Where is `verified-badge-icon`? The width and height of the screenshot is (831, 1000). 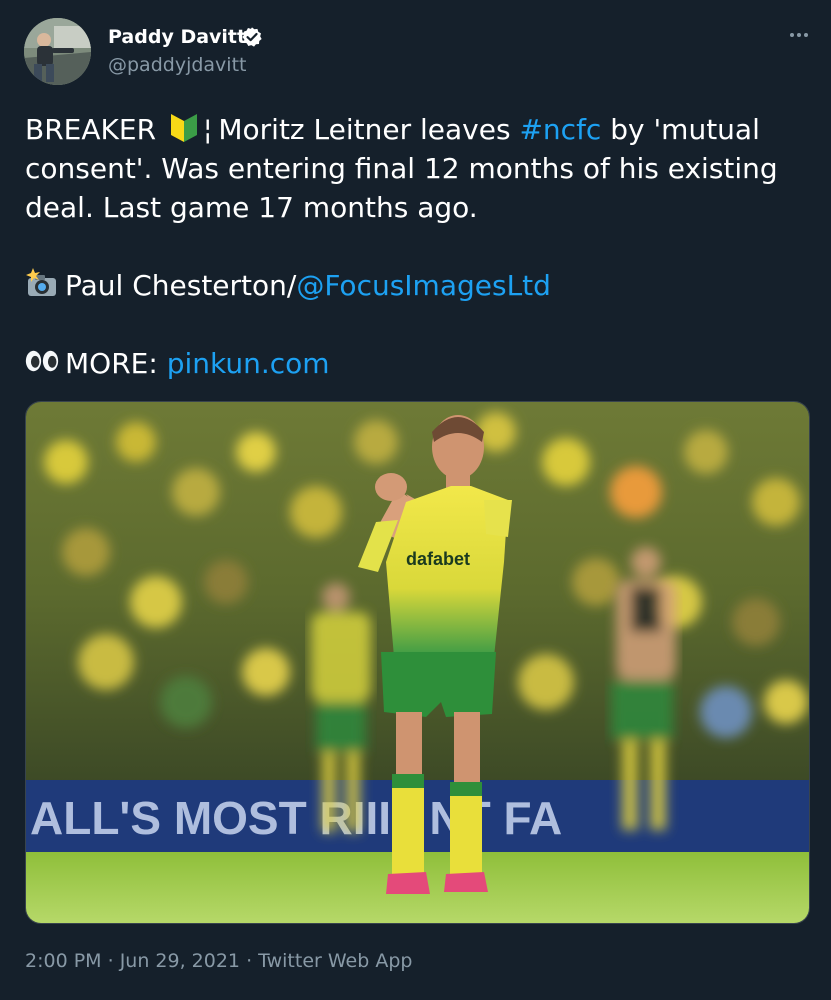
verified-badge-icon is located at coordinates (252, 37).